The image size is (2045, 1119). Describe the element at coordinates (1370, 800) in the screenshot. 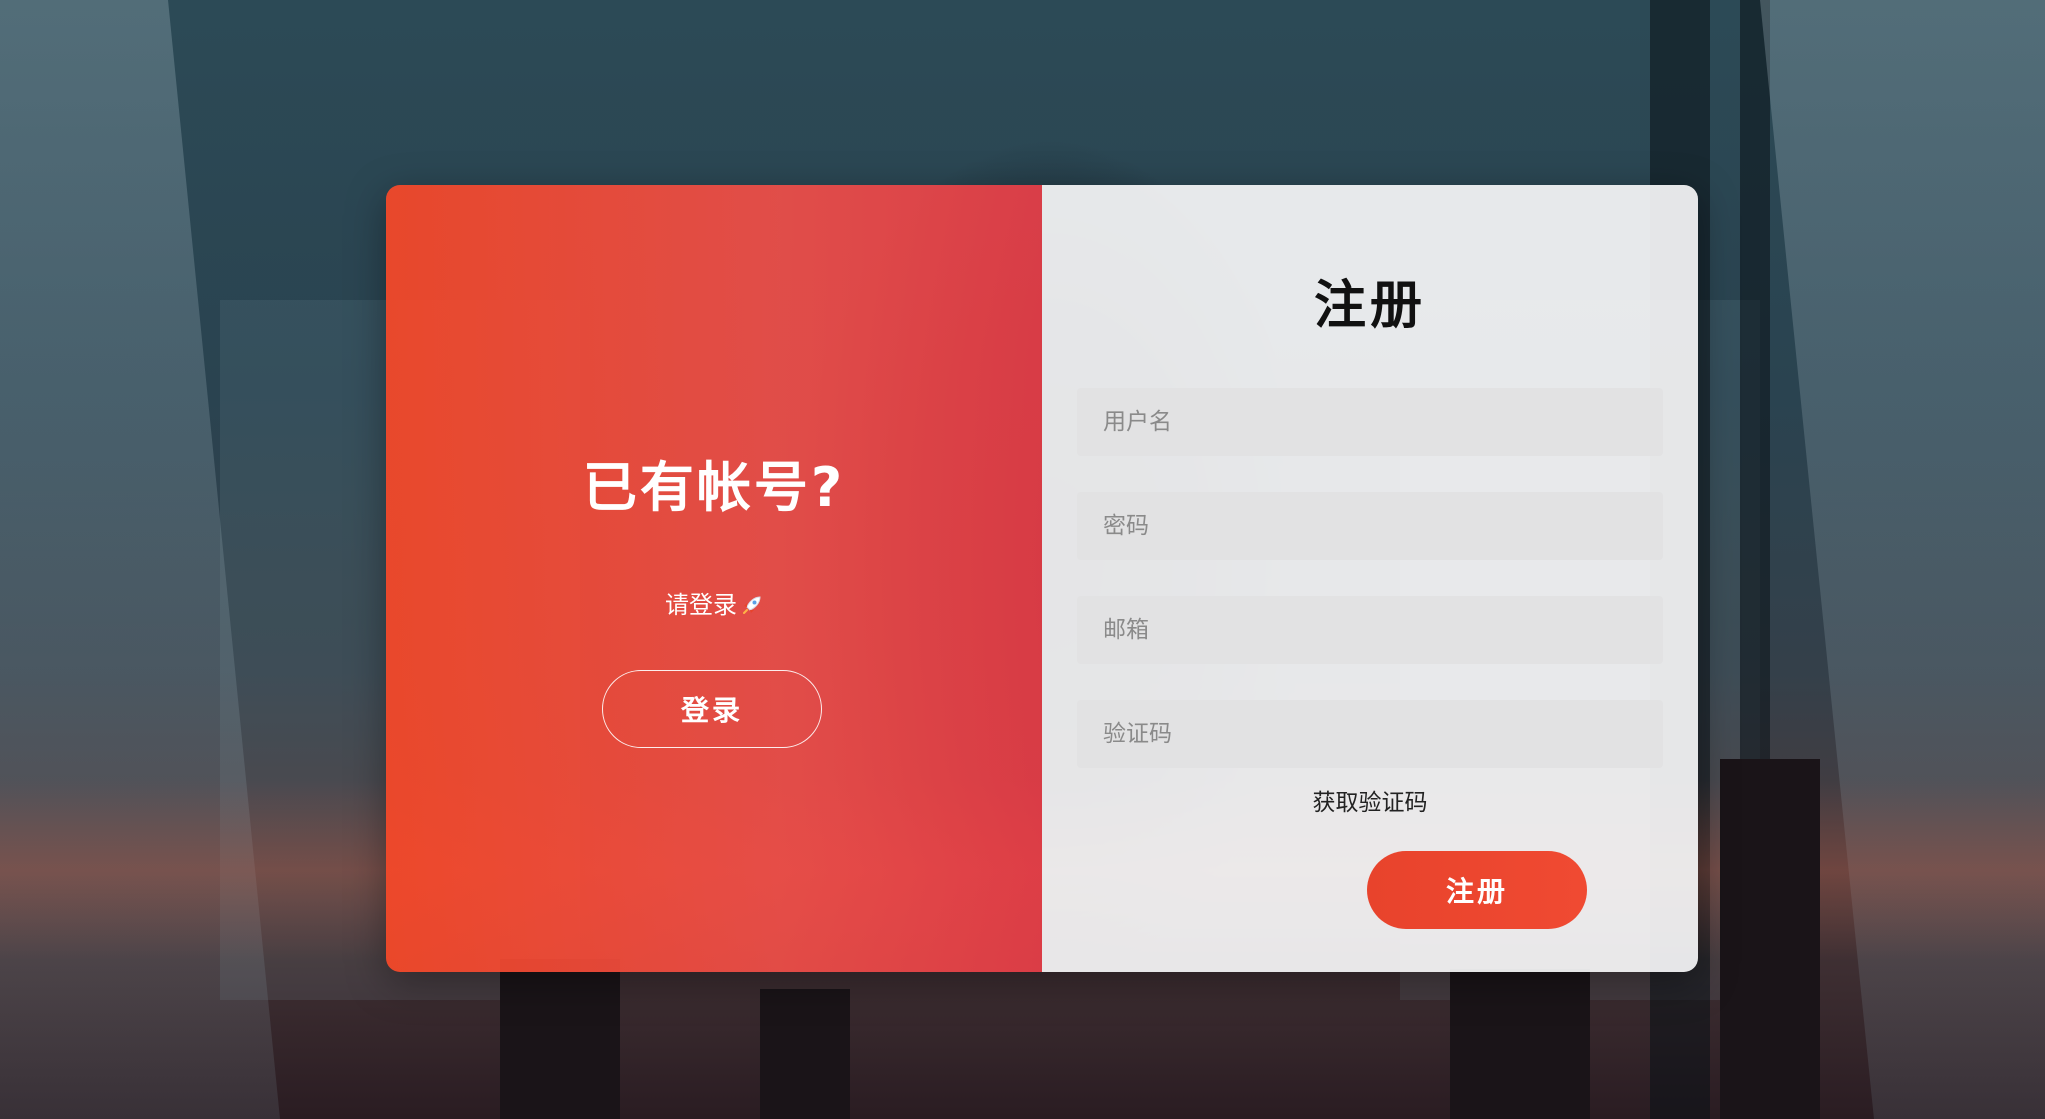

I see `get-verification-code-link: 获取验证码` at that location.